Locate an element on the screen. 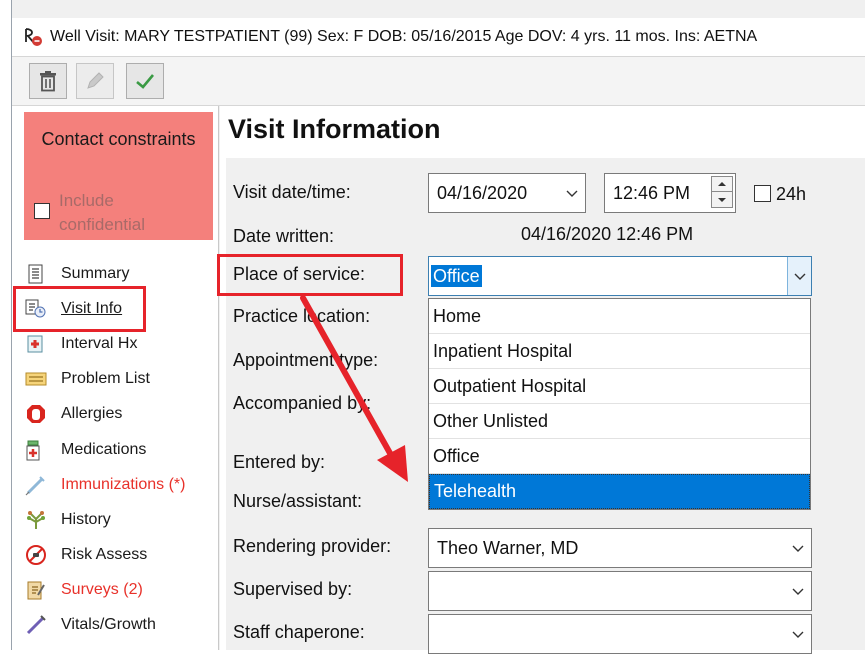 This screenshot has height=654, width=865. 24h-label: 24h is located at coordinates (791, 194).